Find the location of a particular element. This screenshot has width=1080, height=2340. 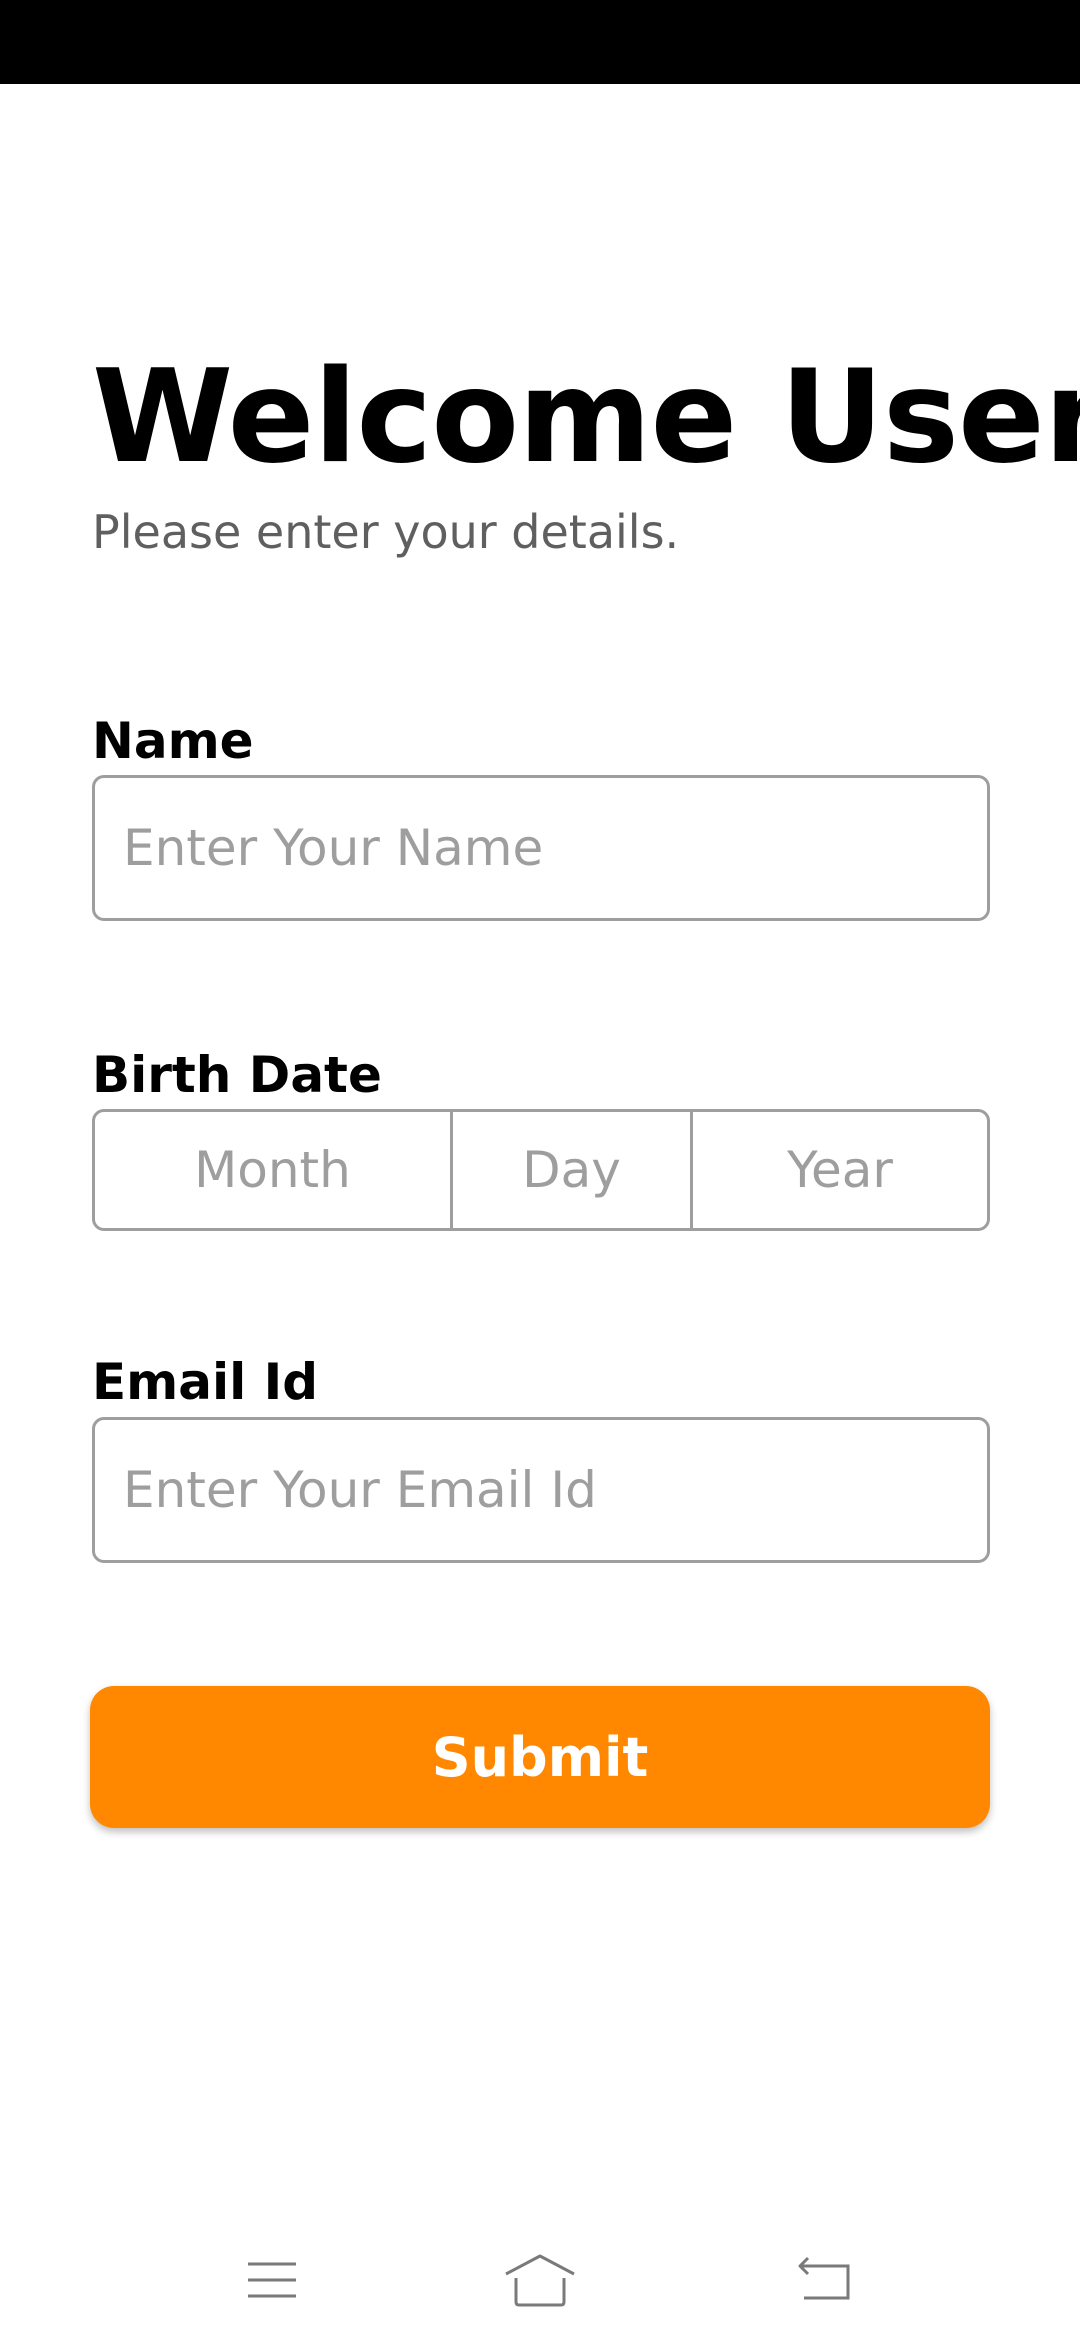

email-input is located at coordinates (541, 1490).